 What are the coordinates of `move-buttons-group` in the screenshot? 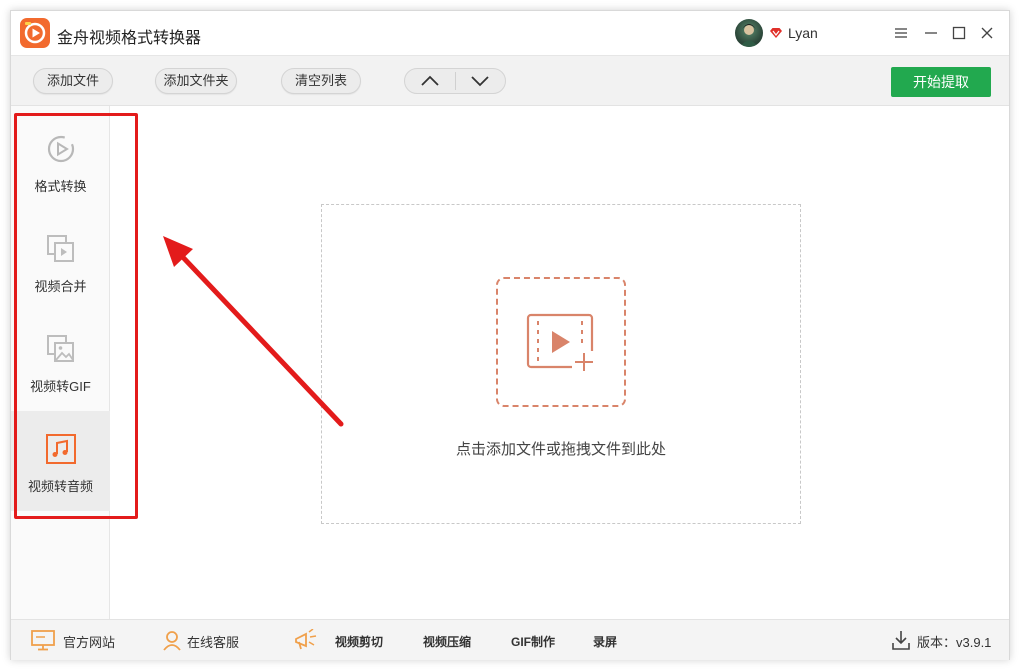 It's located at (455, 81).